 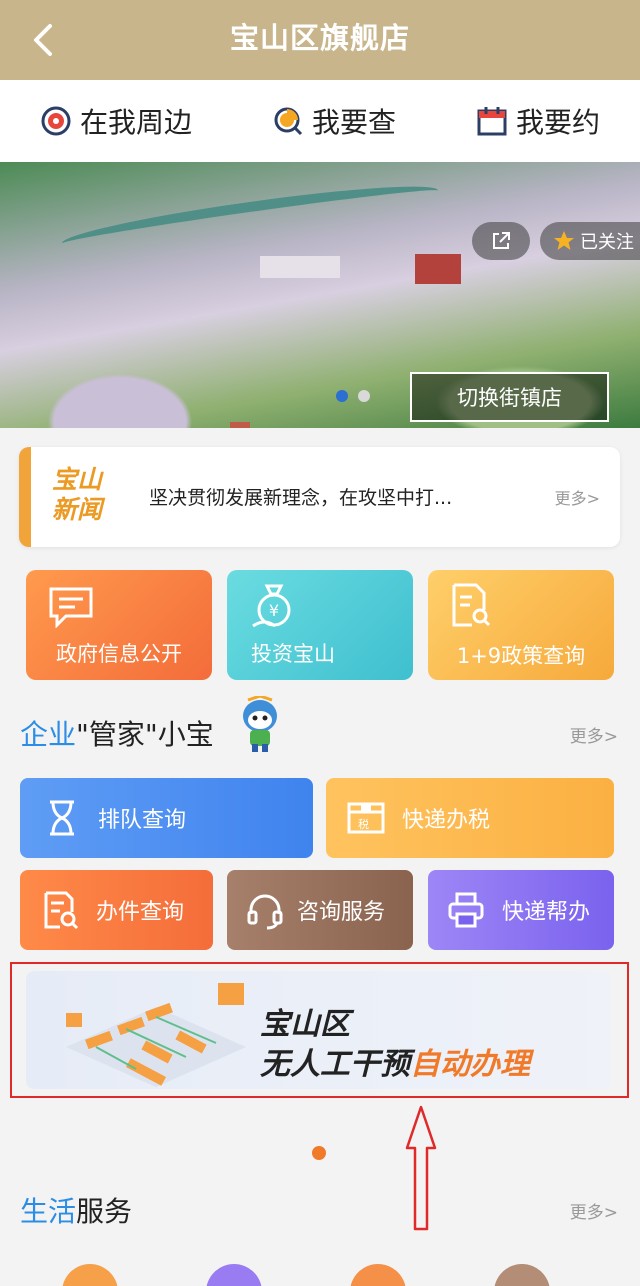 What do you see at coordinates (293, 654) in the screenshot?
I see `tile-invest-label: 投资宝山` at bounding box center [293, 654].